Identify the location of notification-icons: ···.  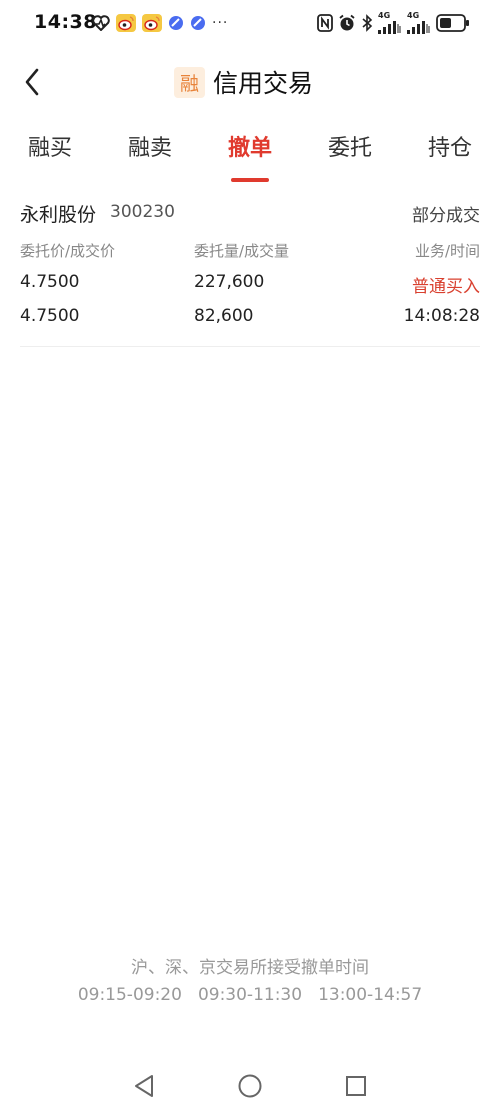
(160, 23).